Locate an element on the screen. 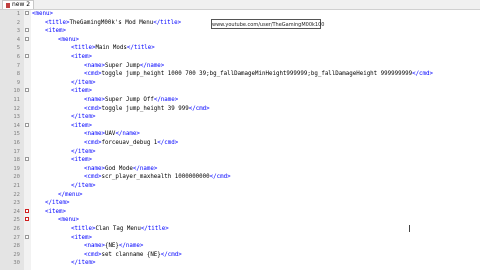 This screenshot has height=270, width=480. code-line: 18 <item> is located at coordinates (240, 160).